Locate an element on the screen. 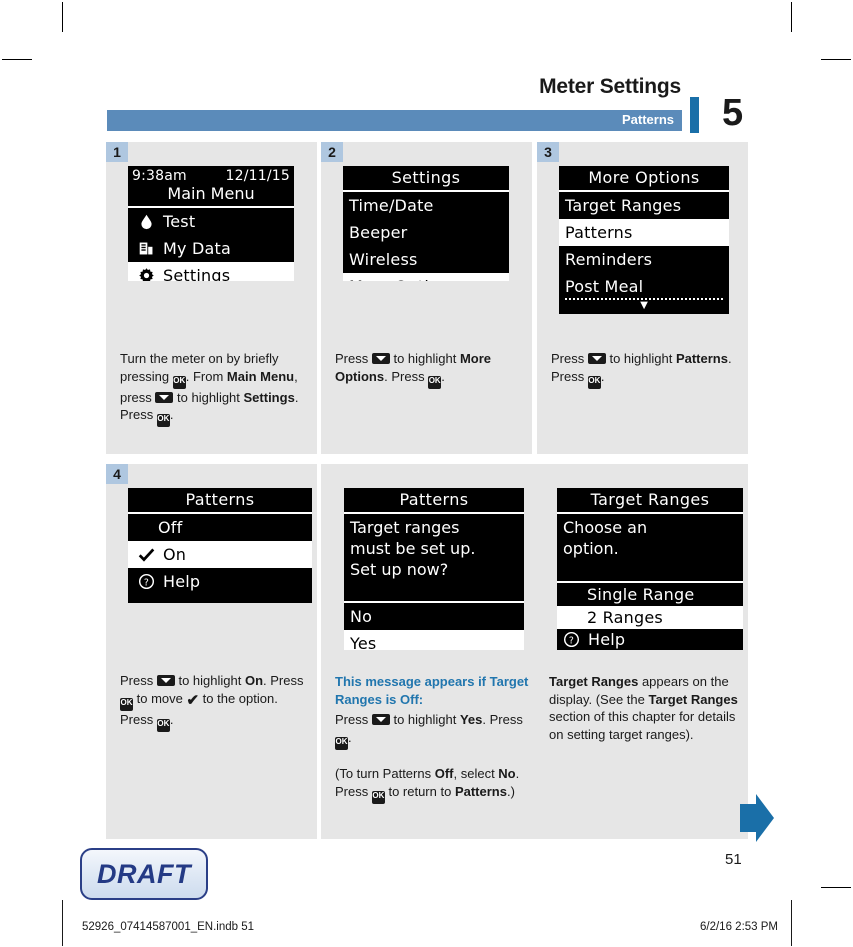 The image size is (853, 947). meter-screen-title: Main Menu is located at coordinates (211, 196).